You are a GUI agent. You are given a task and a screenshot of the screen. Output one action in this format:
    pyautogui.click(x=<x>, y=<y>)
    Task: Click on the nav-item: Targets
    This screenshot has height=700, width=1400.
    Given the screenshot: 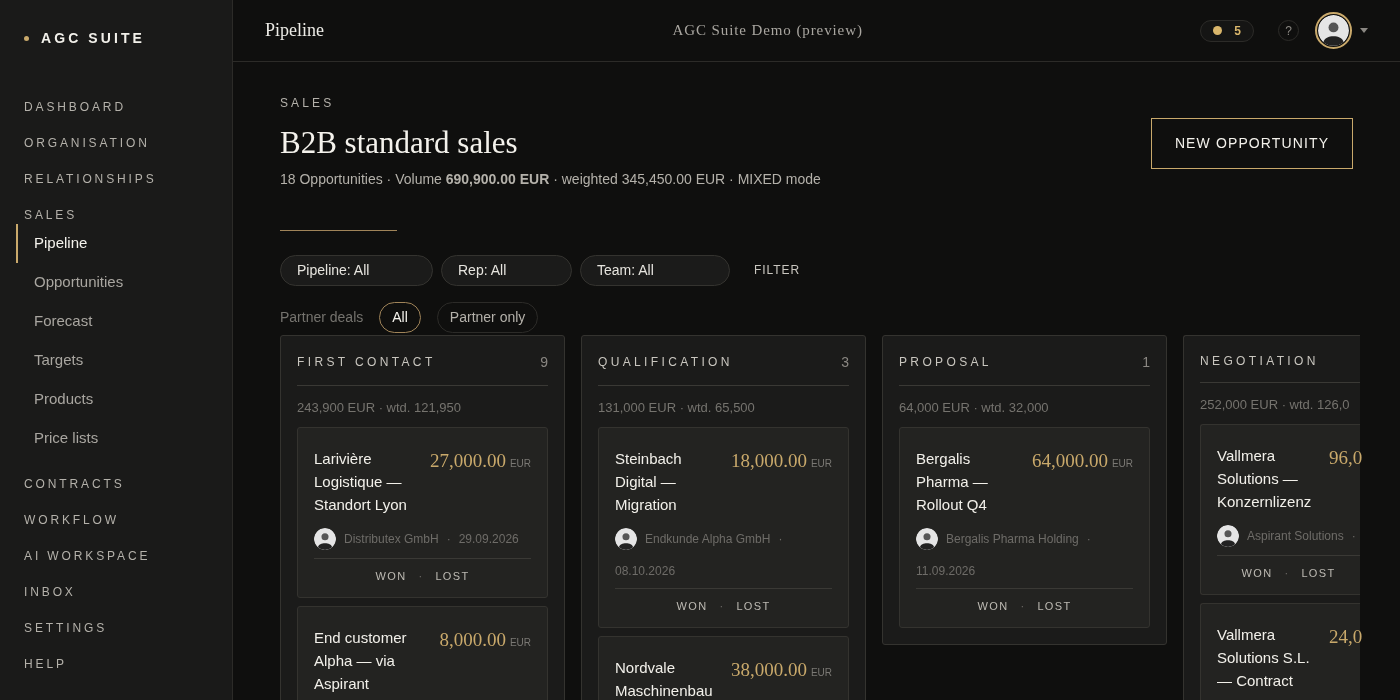 What is the action you would take?
    pyautogui.click(x=124, y=360)
    